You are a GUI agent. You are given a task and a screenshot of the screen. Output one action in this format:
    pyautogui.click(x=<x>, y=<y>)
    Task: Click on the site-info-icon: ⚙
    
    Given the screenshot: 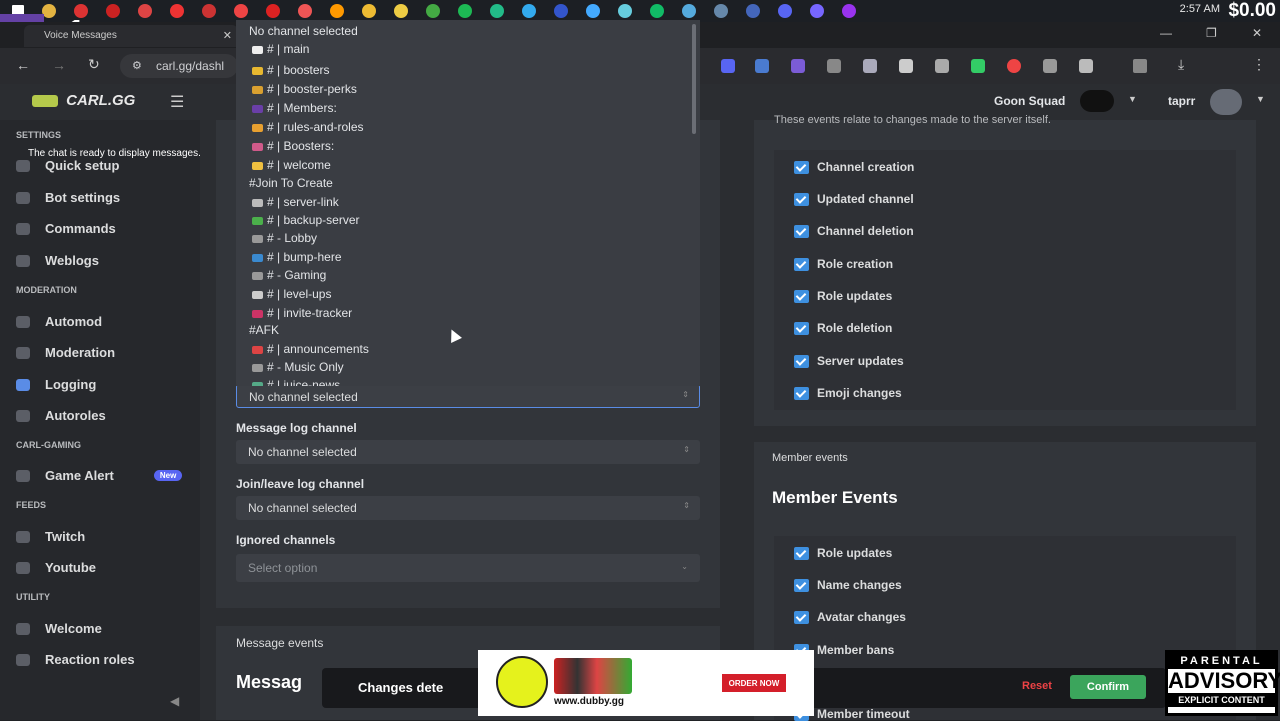 What is the action you would take?
    pyautogui.click(x=137, y=65)
    